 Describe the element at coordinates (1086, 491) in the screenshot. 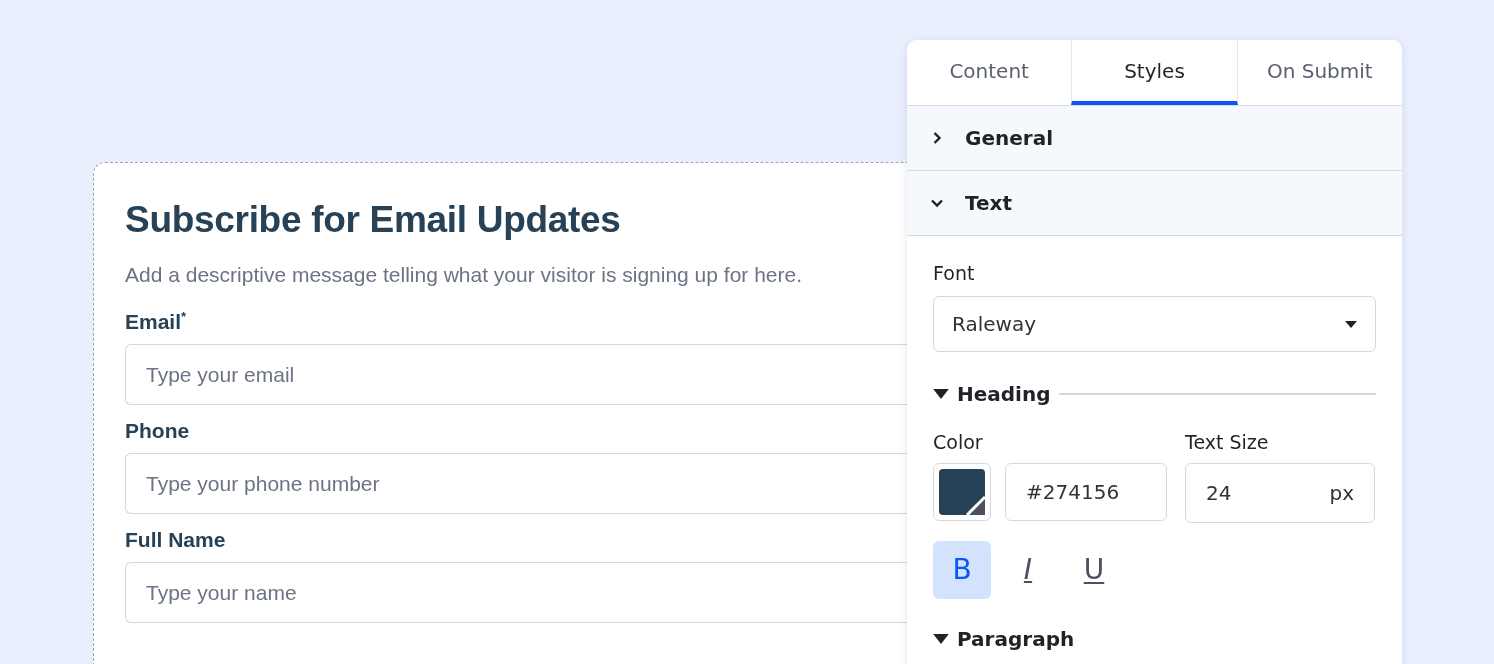

I see `color-hex-field: #274156` at that location.